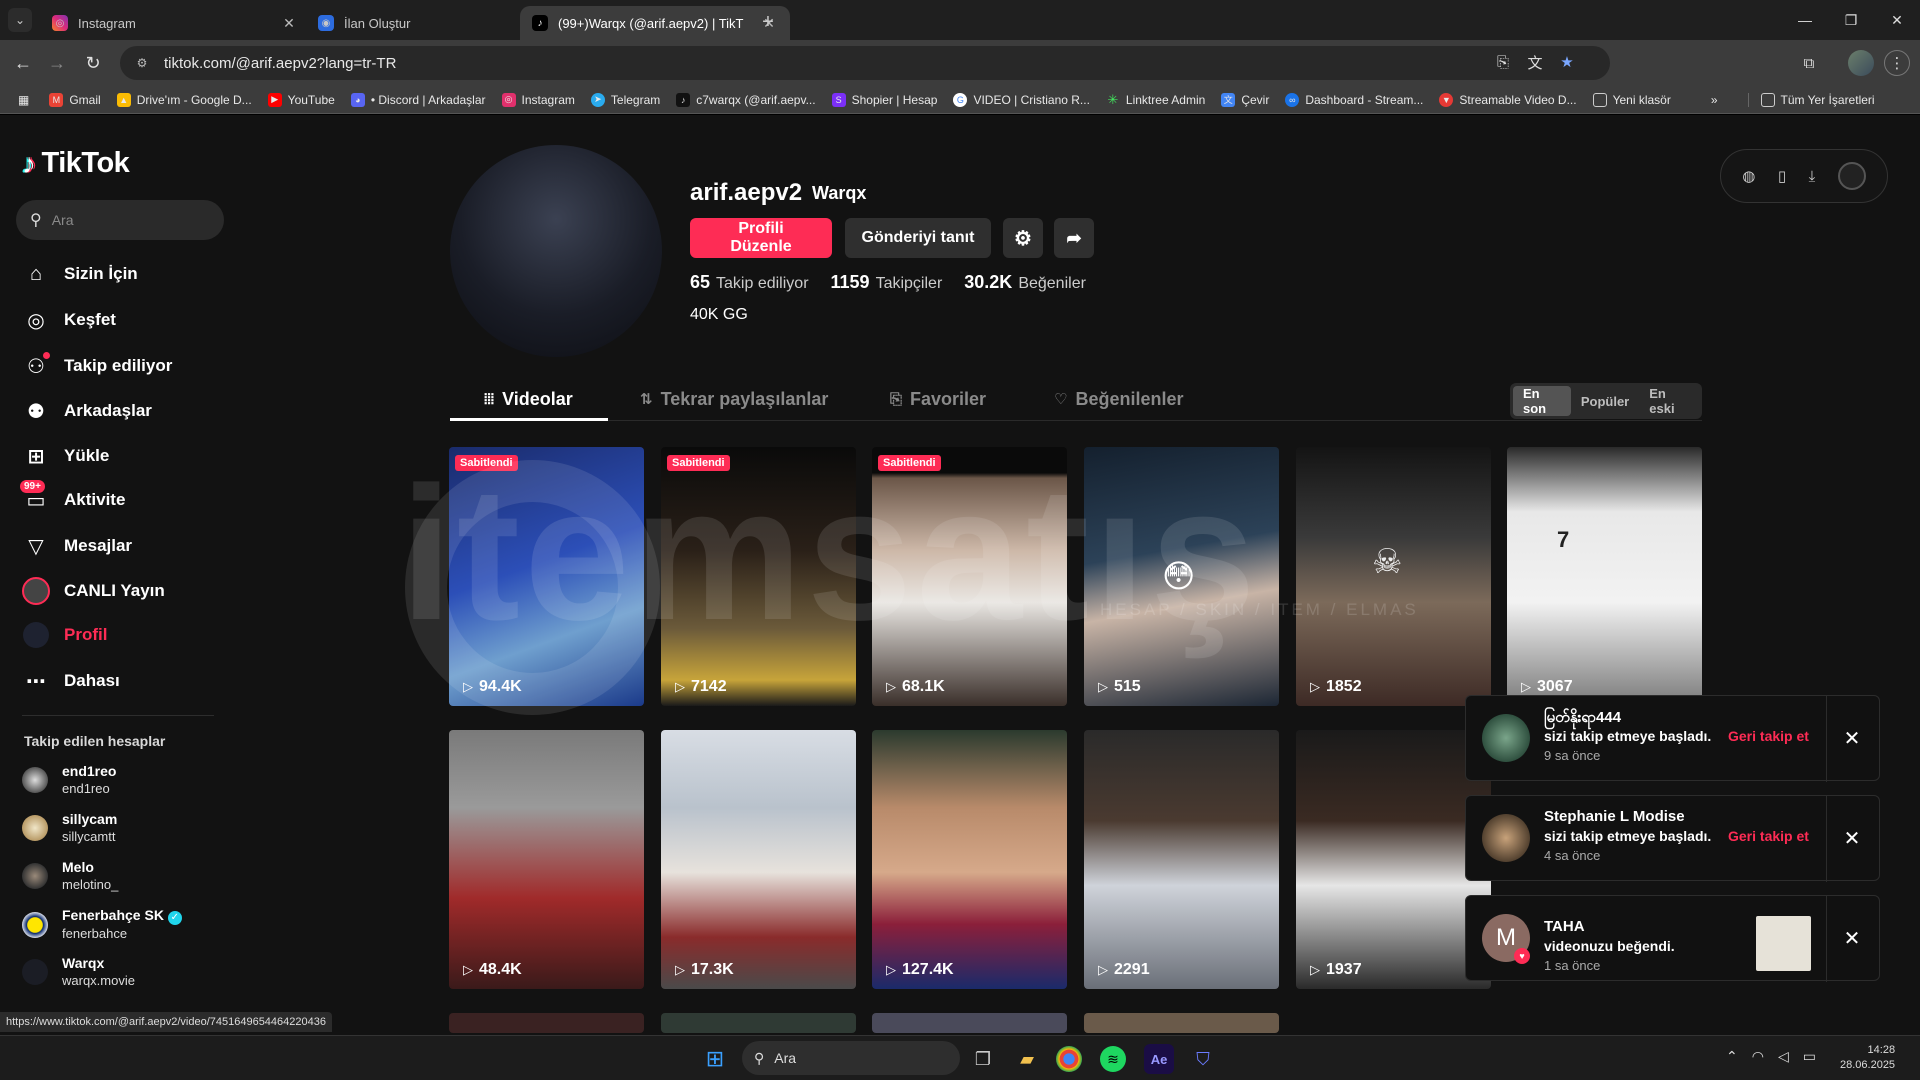  I want to click on bookmark-item: ➤ Telegram, so click(625, 99).